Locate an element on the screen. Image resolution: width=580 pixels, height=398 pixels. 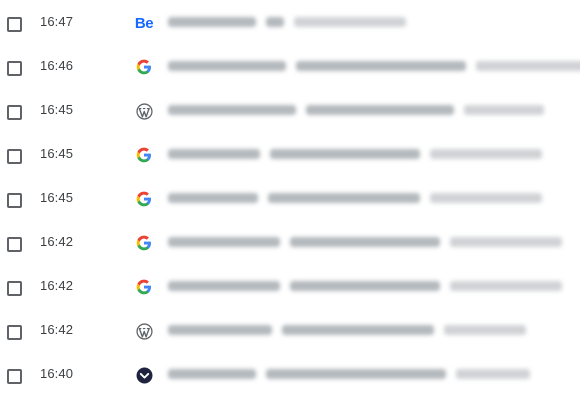
history-row: 16:40 is located at coordinates (290, 376).